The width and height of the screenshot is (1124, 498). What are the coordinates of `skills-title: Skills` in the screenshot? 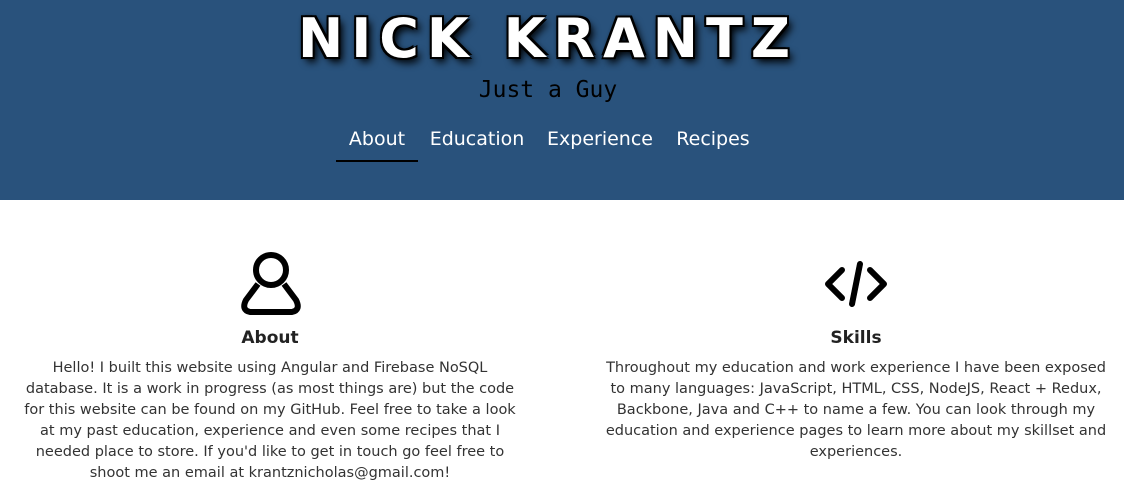 It's located at (856, 338).